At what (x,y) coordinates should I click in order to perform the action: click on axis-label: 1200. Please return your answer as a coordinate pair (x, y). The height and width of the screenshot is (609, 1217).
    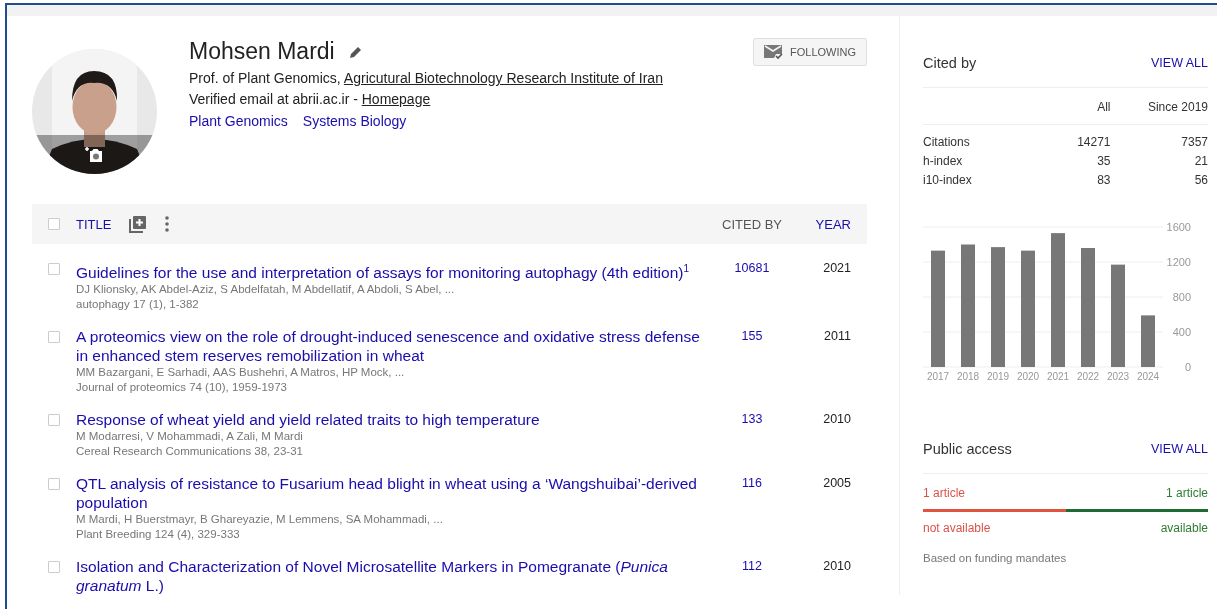
    Looking at the image, I should click on (1178, 262).